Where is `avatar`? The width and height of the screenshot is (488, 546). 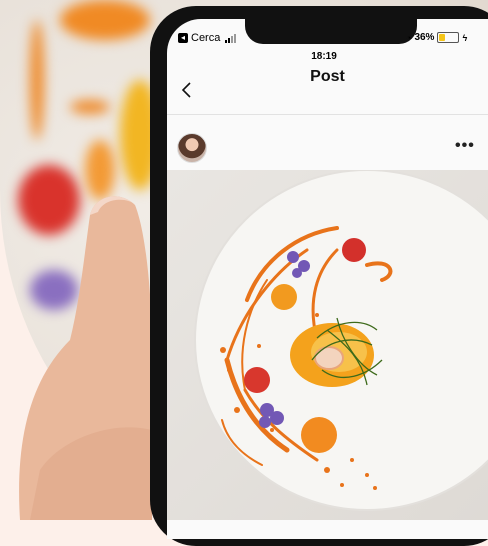 avatar is located at coordinates (192, 148).